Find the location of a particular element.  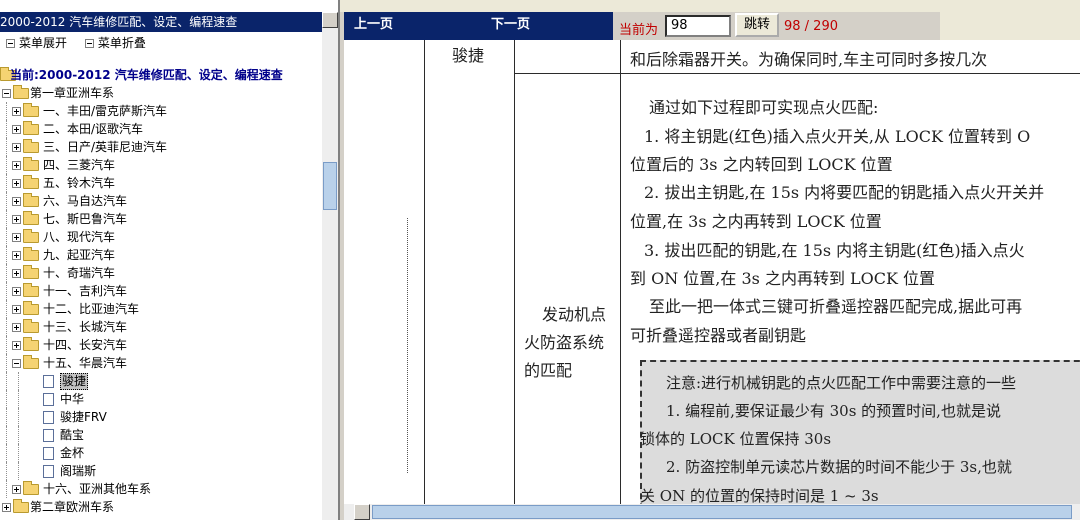

note-line: 关 ON 的位置的保持时间是 1 ~ 3s is located at coordinates (759, 495).